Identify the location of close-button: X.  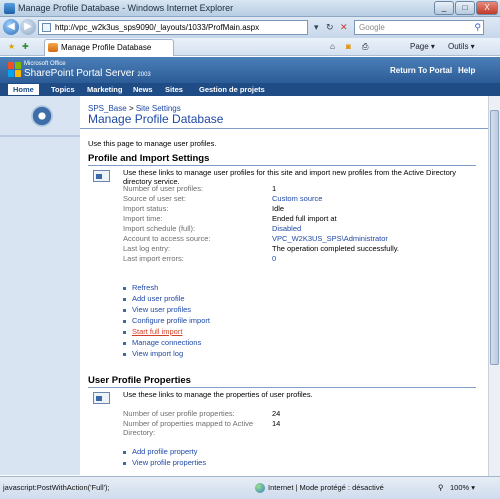
(487, 8).